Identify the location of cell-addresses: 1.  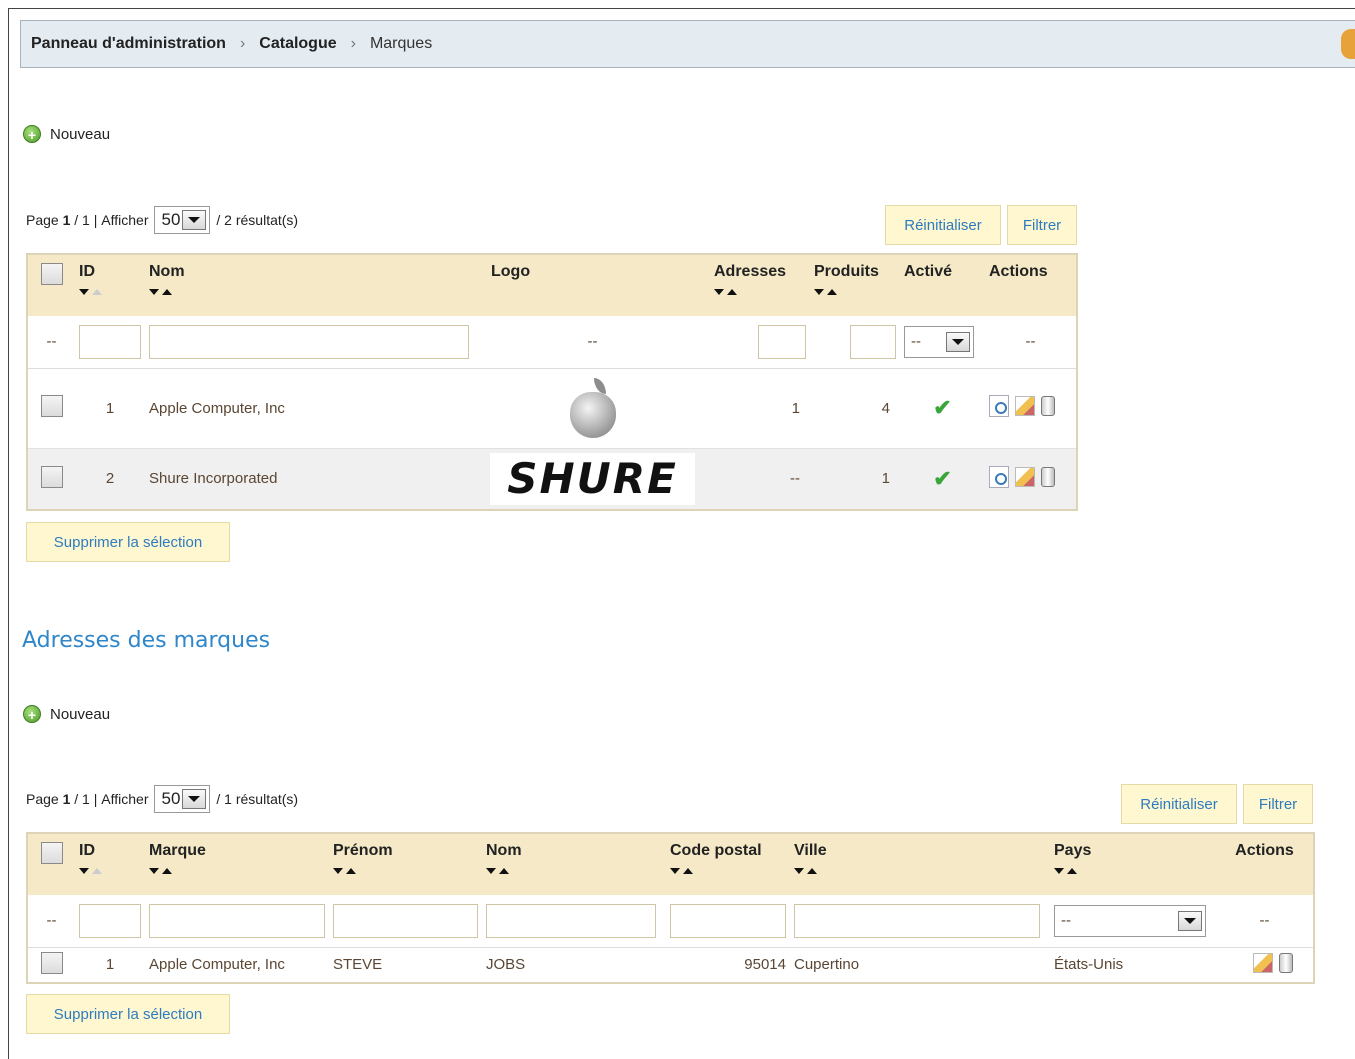
(760, 408).